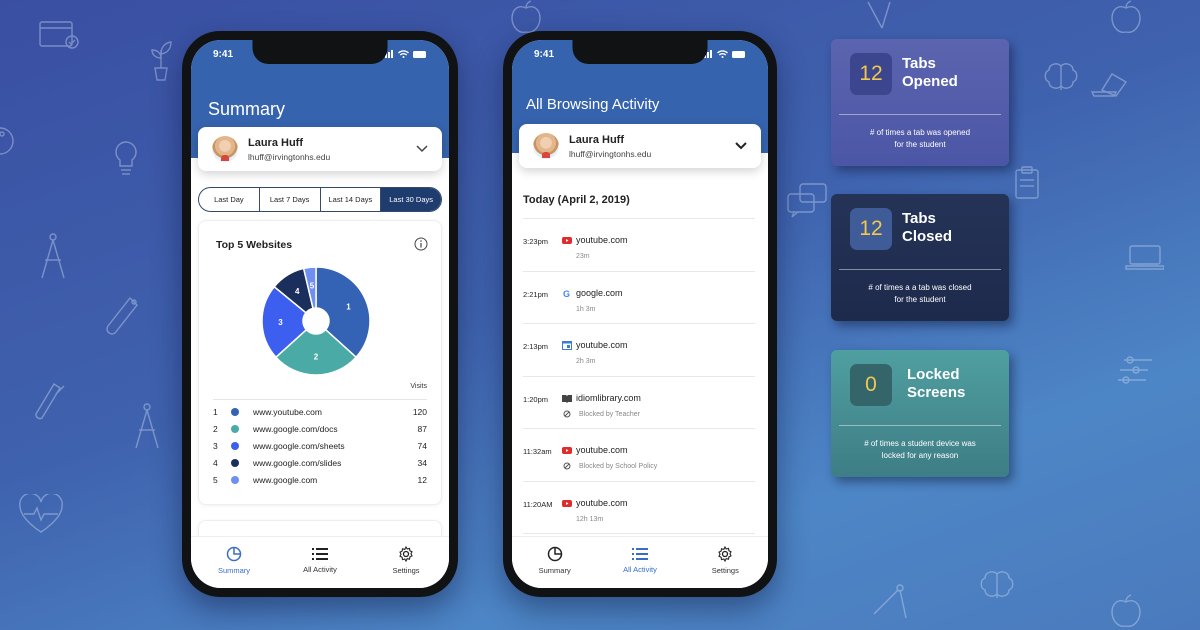 Image resolution: width=1200 pixels, height=630 pixels. I want to click on activity-time: 1:20pm, so click(536, 399).